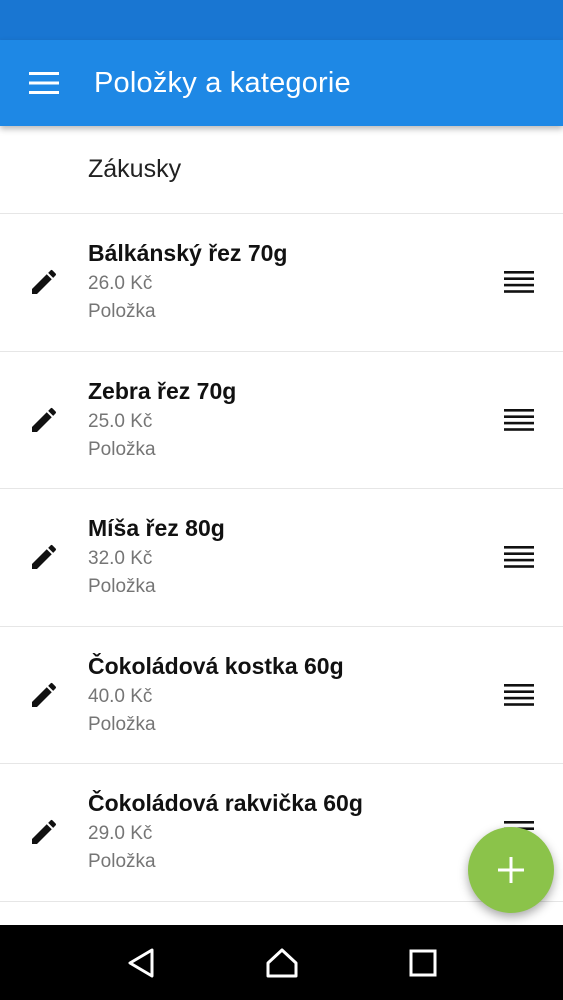 Image resolution: width=563 pixels, height=1000 pixels. I want to click on item-name: Bálkánský řez 70g, so click(188, 253).